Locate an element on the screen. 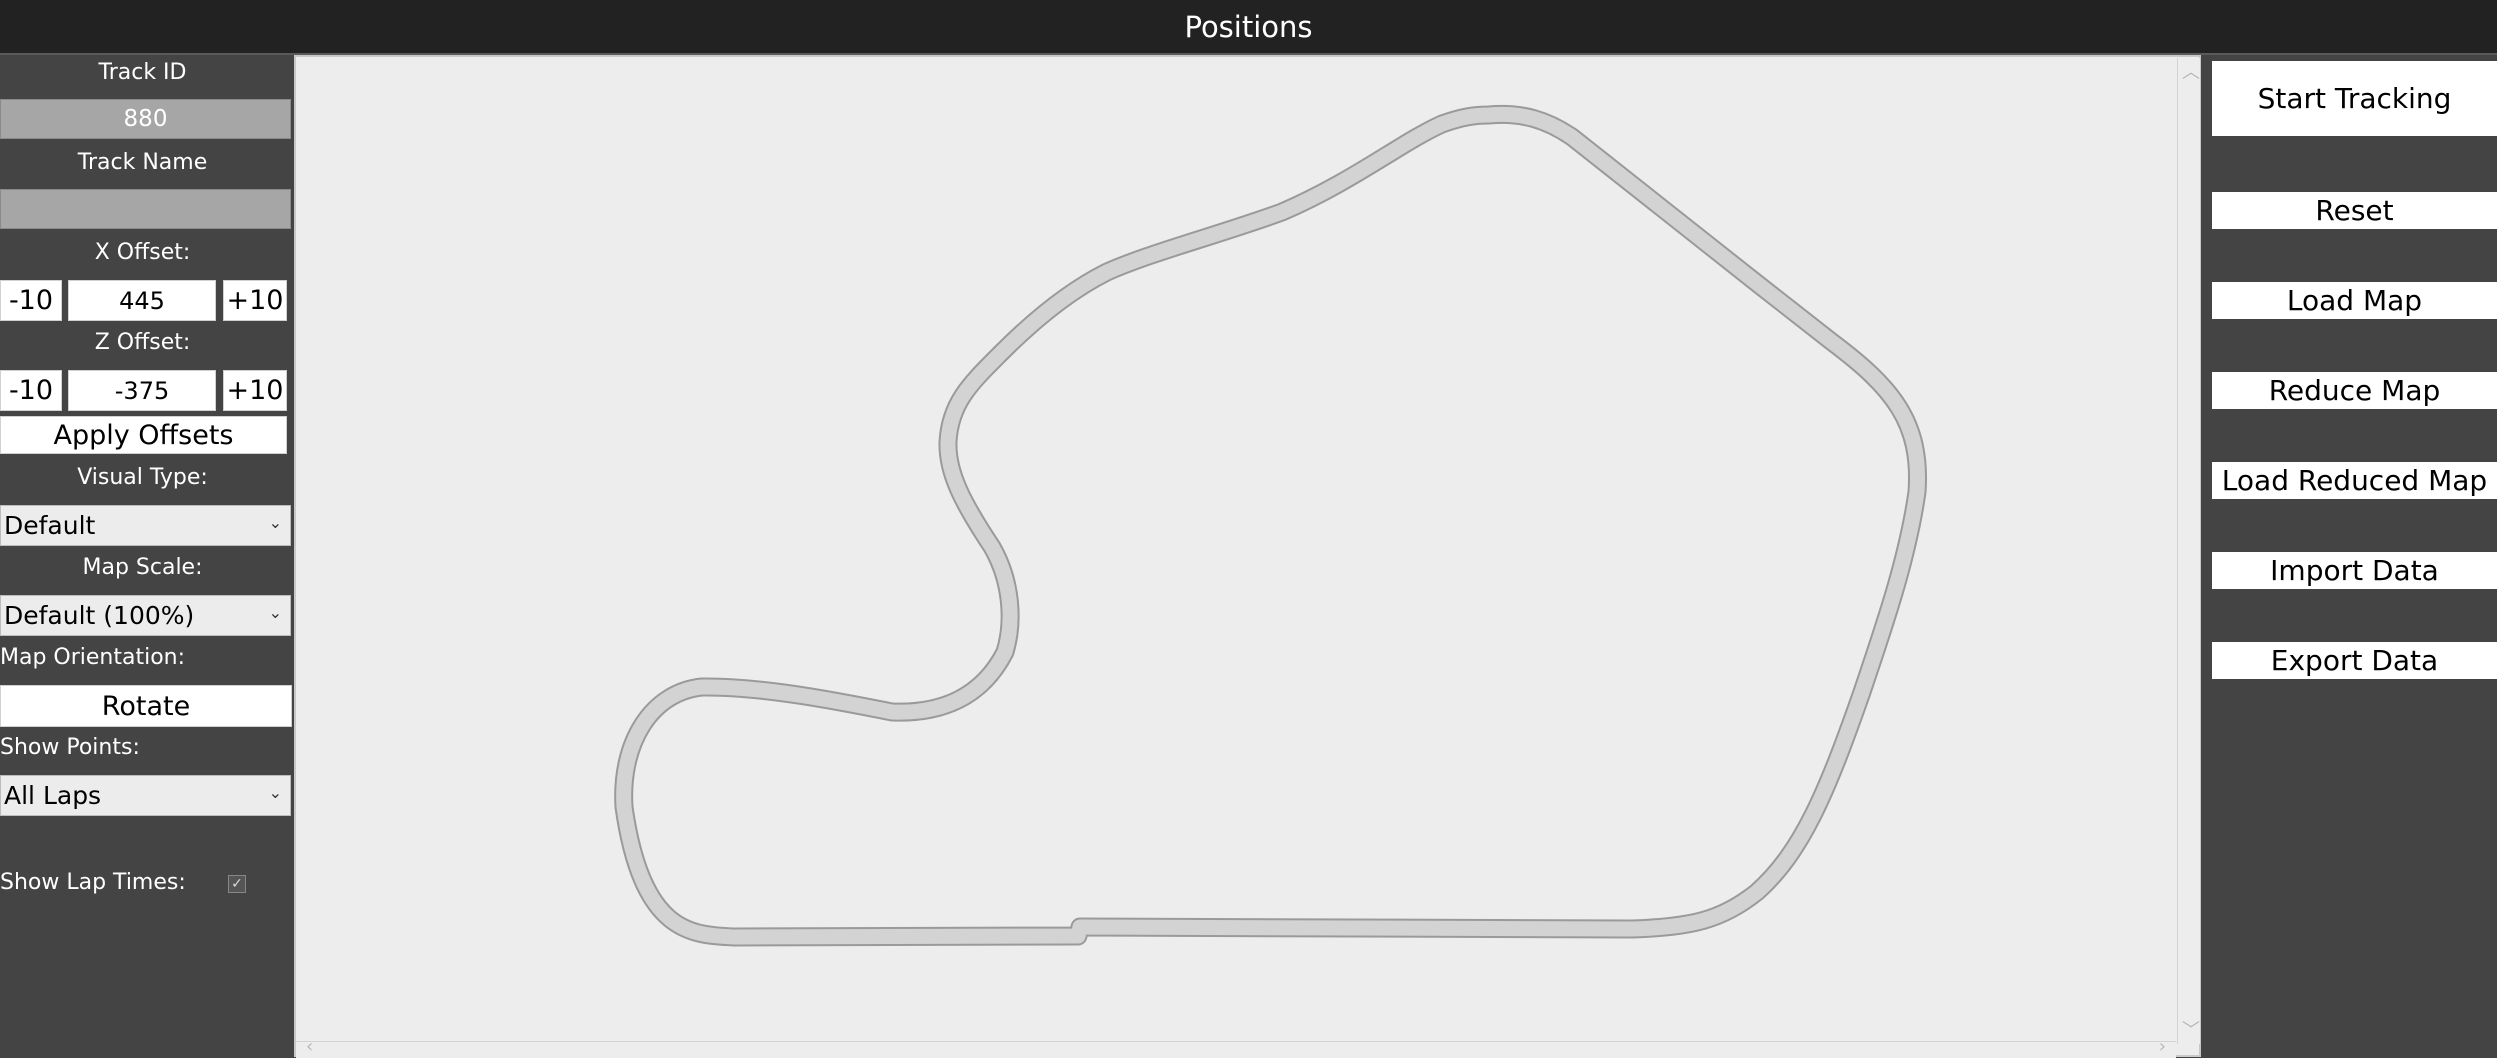 This screenshot has width=2497, height=1058. reduce-map-button: Reduce Map is located at coordinates (2354, 390).